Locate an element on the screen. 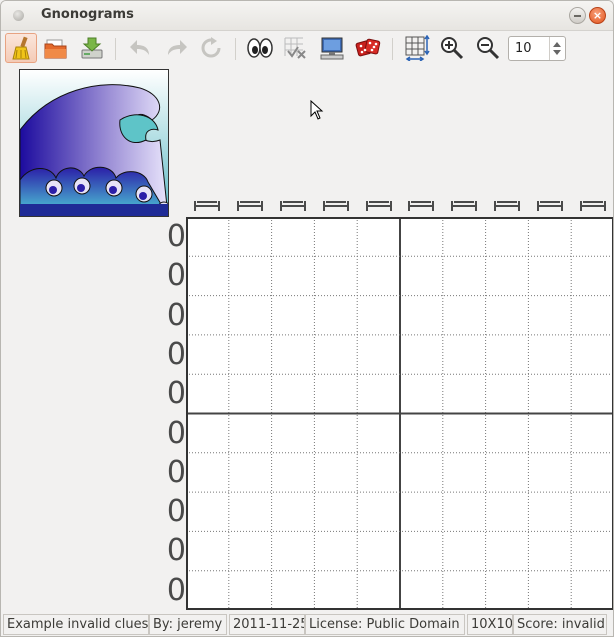 This screenshot has width=614, height=637. redo-button is located at coordinates (176, 48).